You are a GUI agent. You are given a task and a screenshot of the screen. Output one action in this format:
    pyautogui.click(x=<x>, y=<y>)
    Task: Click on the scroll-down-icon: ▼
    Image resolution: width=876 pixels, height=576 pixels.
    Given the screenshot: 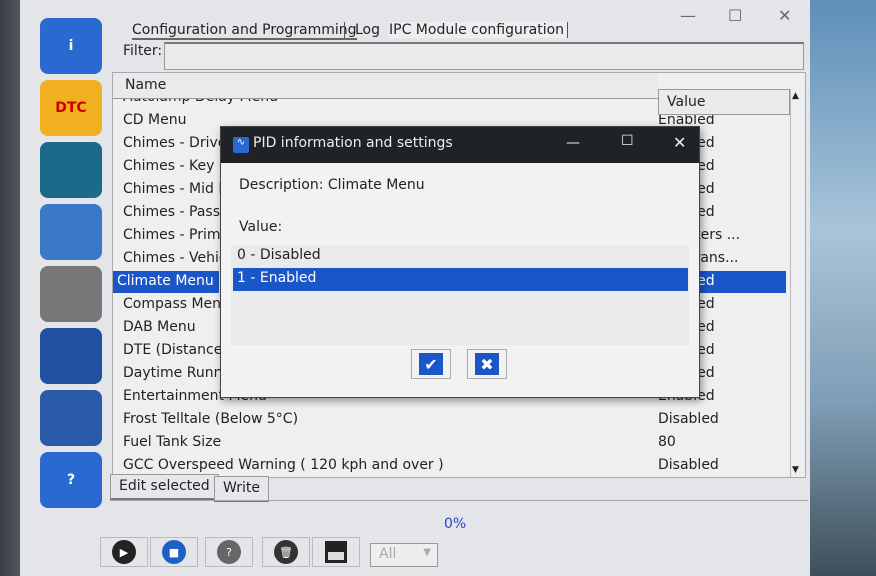 What is the action you would take?
    pyautogui.click(x=795, y=470)
    